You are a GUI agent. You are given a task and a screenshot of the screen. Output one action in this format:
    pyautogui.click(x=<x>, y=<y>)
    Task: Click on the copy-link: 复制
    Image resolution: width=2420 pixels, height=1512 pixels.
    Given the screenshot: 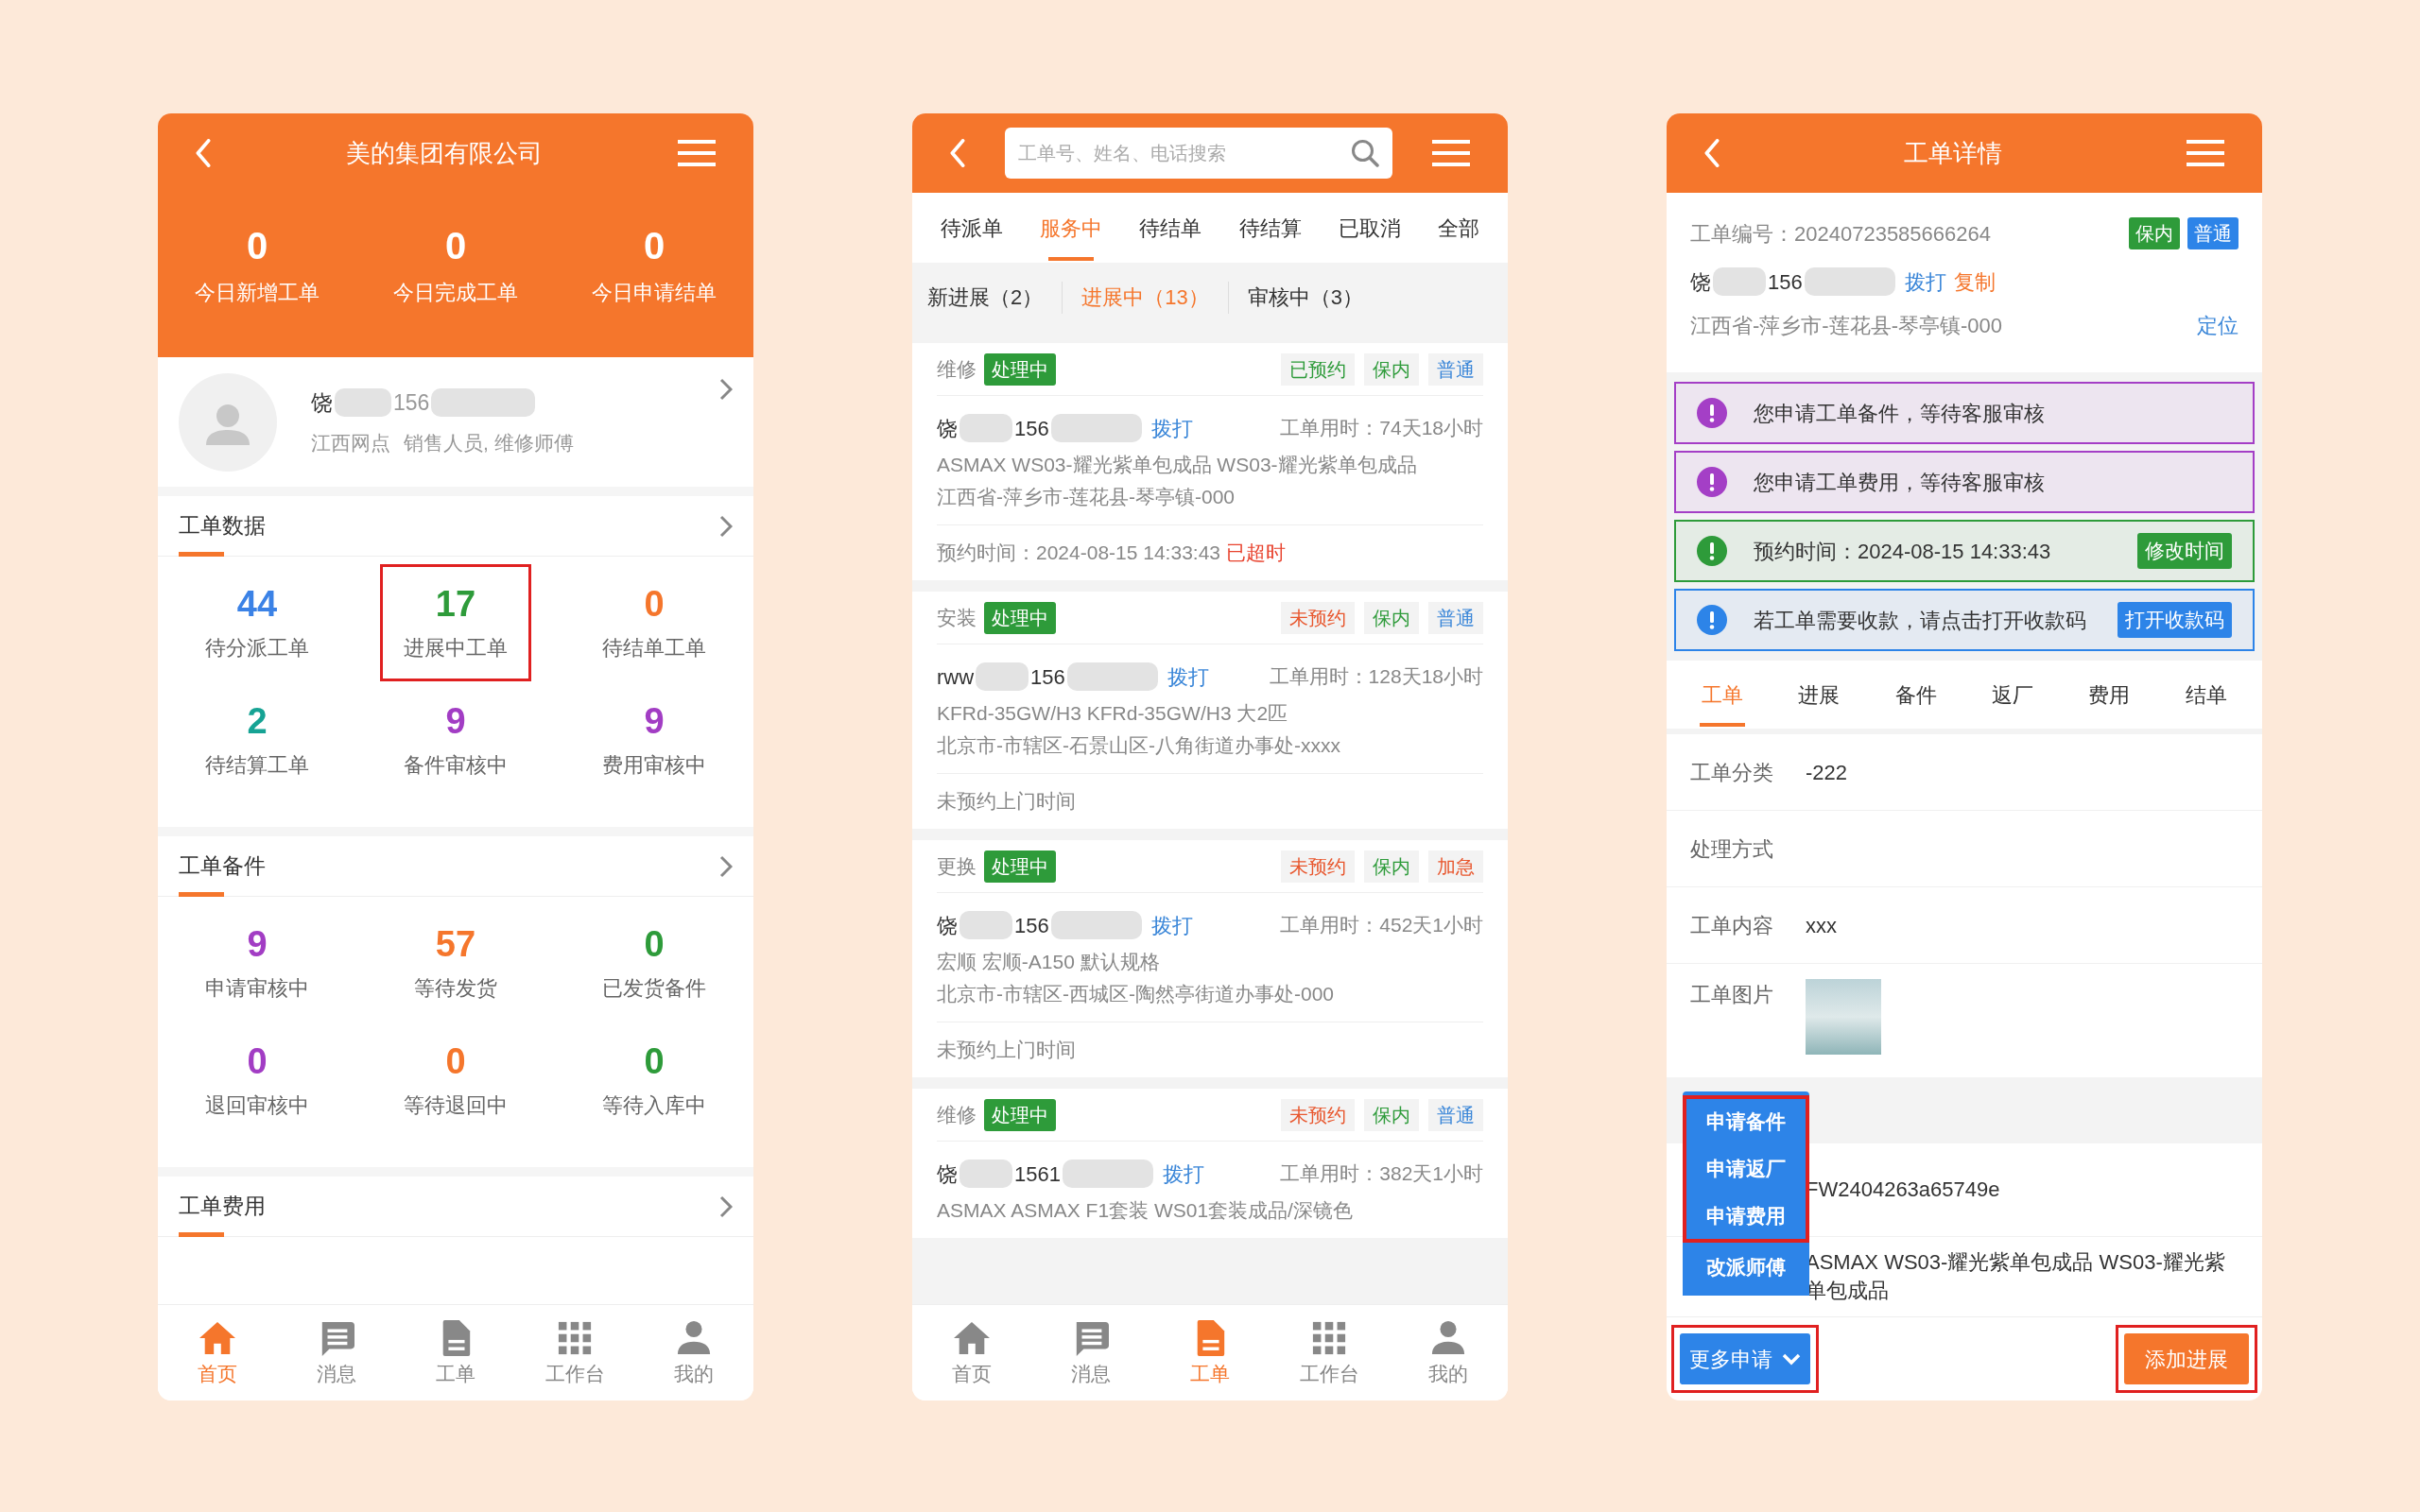 What is the action you would take?
    pyautogui.click(x=1975, y=282)
    